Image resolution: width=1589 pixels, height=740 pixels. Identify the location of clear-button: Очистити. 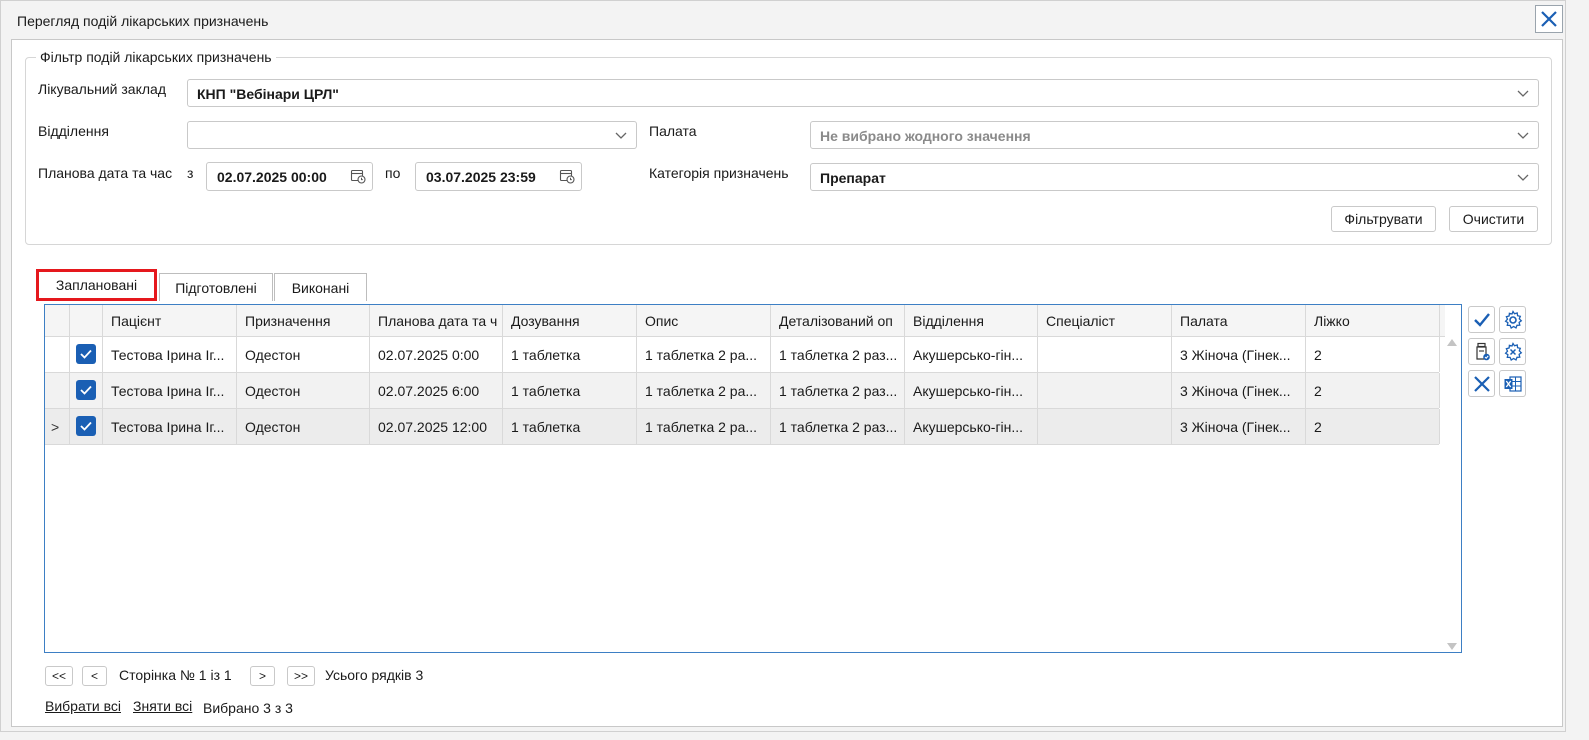
(1493, 219).